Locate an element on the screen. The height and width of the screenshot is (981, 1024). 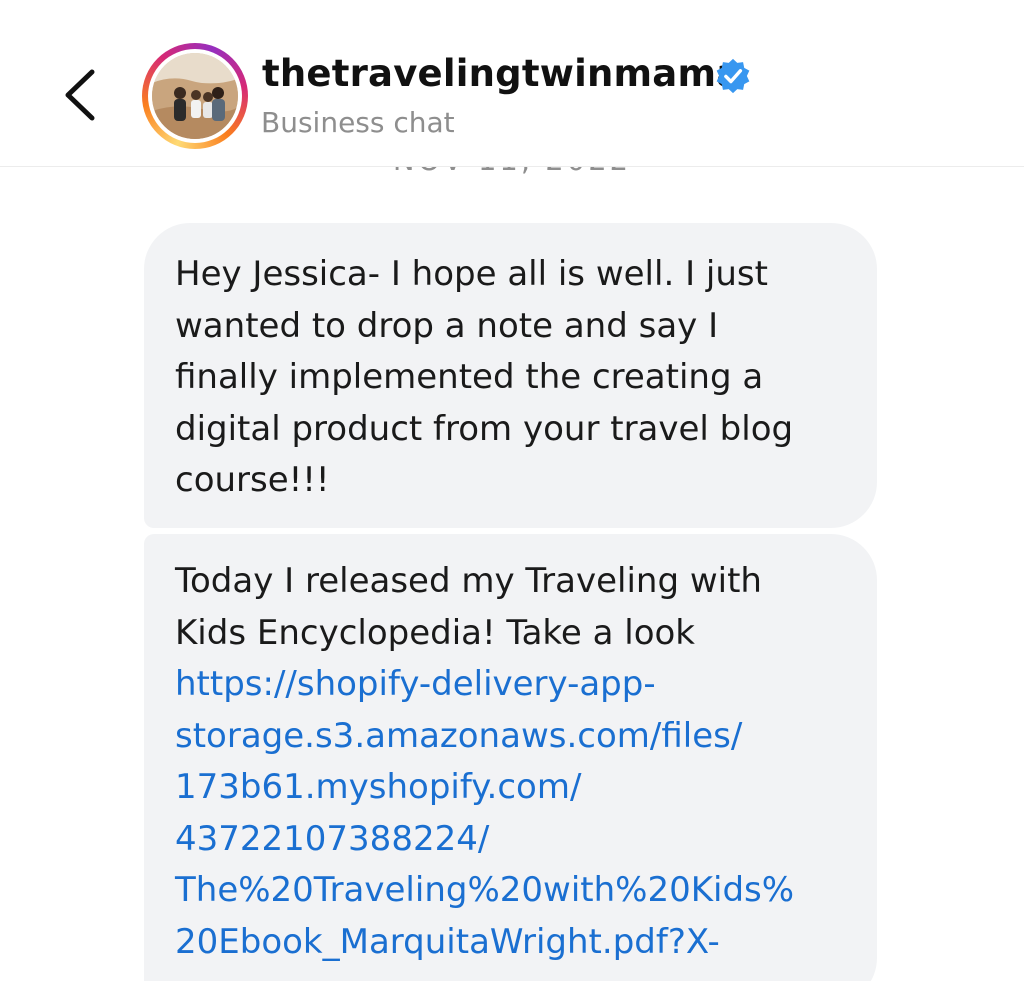
message-link: https://shopify-delivery-app- is located at coordinates (516, 685).